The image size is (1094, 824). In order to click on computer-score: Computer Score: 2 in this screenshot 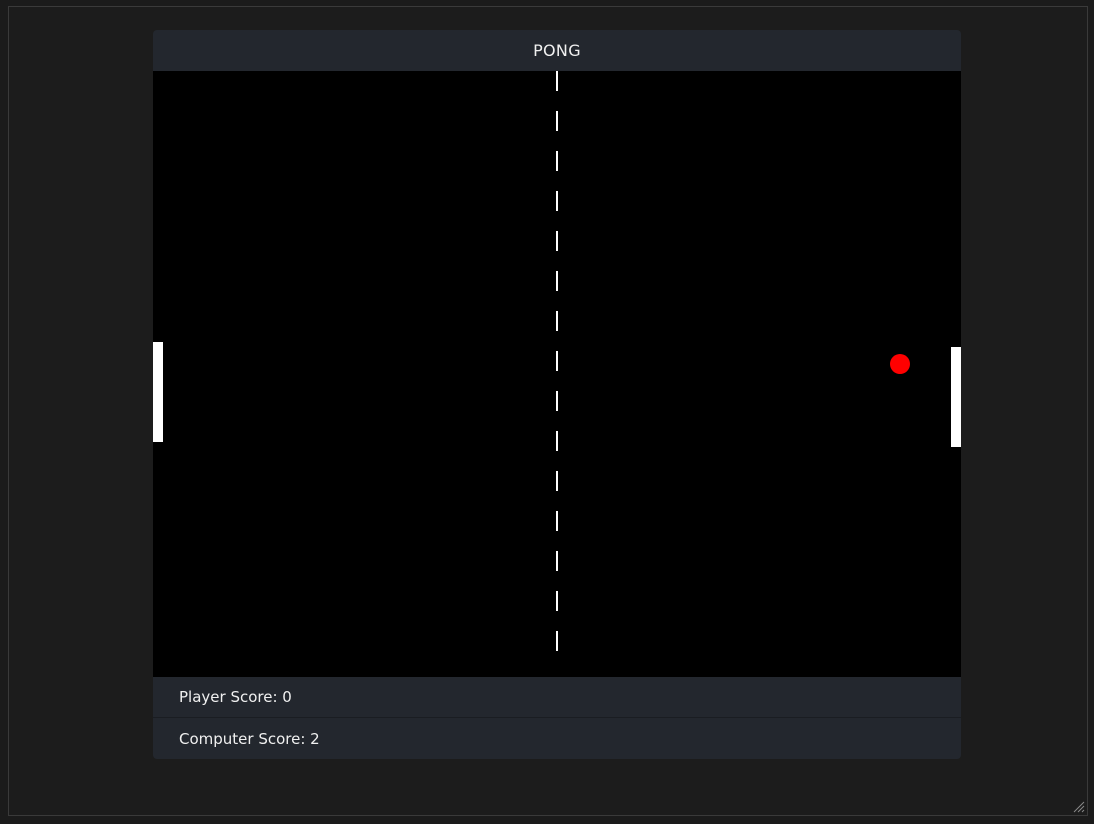, I will do `click(249, 738)`.